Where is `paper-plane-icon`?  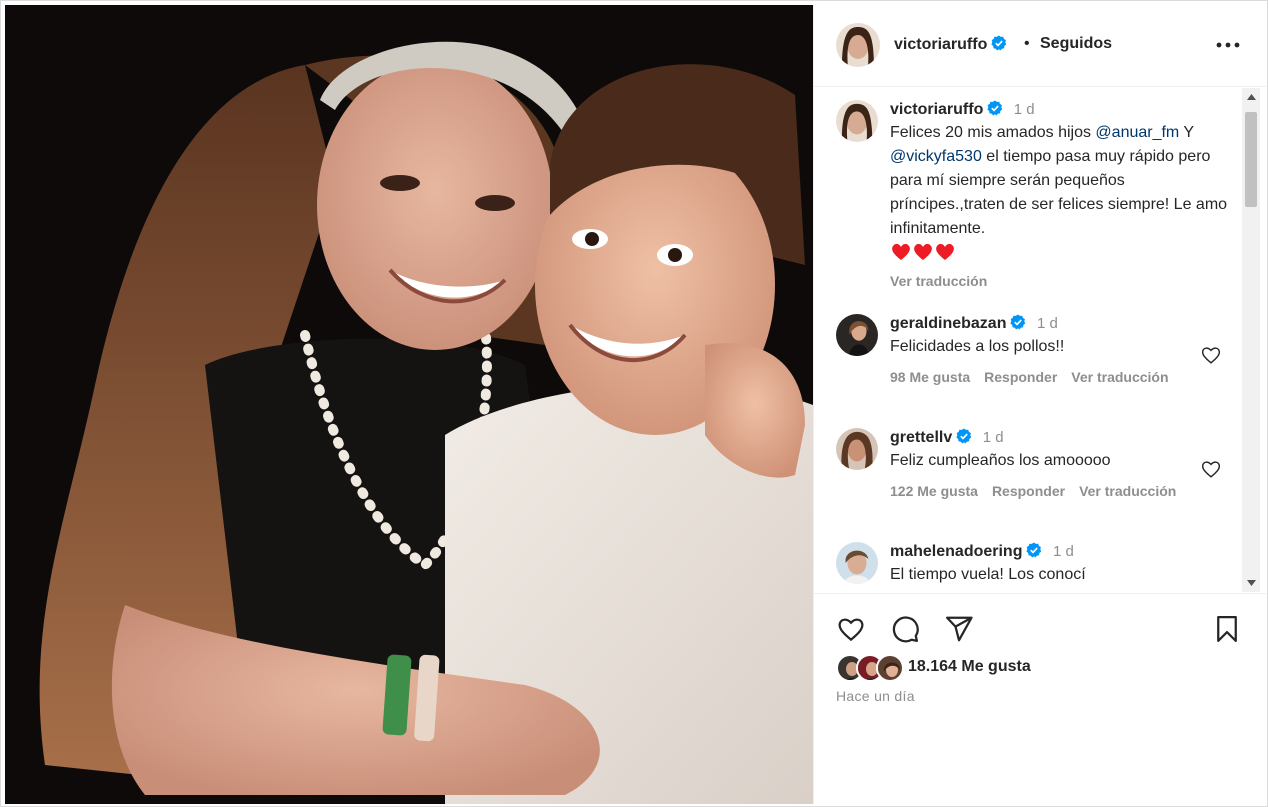
paper-plane-icon is located at coordinates (959, 629).